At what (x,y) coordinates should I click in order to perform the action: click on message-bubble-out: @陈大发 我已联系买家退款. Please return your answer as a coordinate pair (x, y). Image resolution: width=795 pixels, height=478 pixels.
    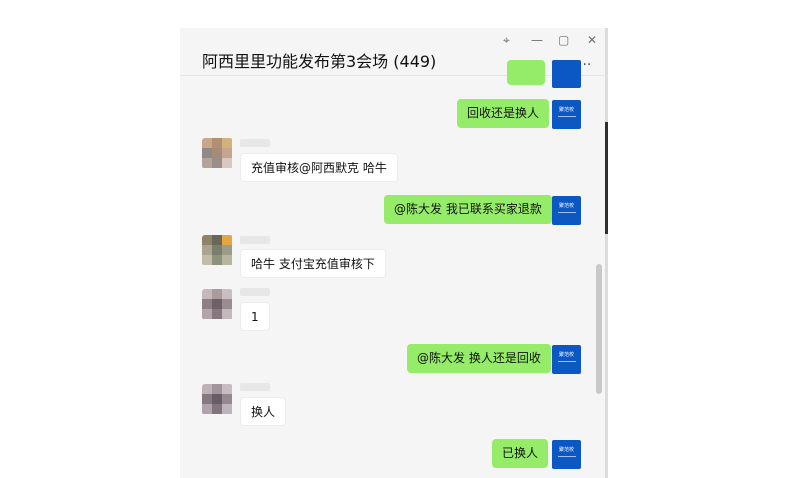
    Looking at the image, I should click on (468, 209).